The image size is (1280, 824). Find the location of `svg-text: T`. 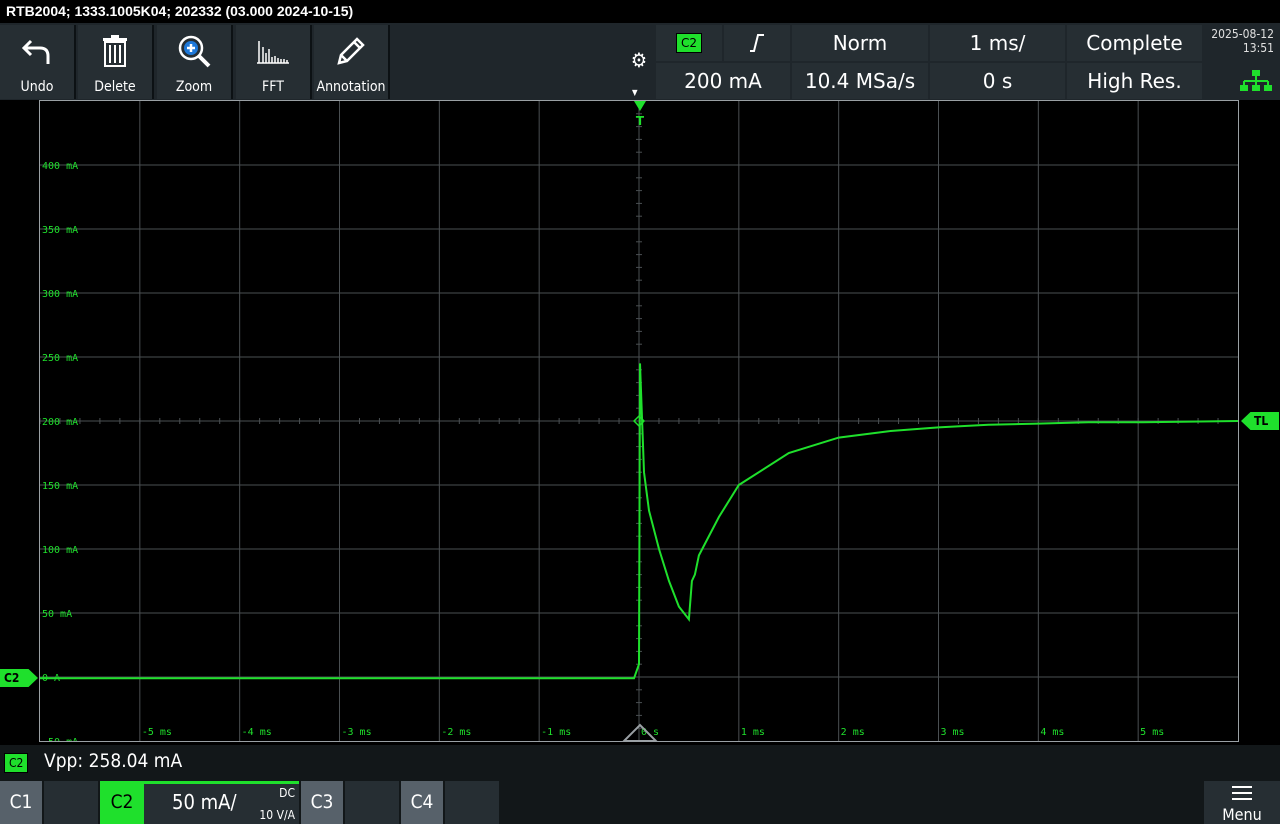

svg-text: T is located at coordinates (640, 120).